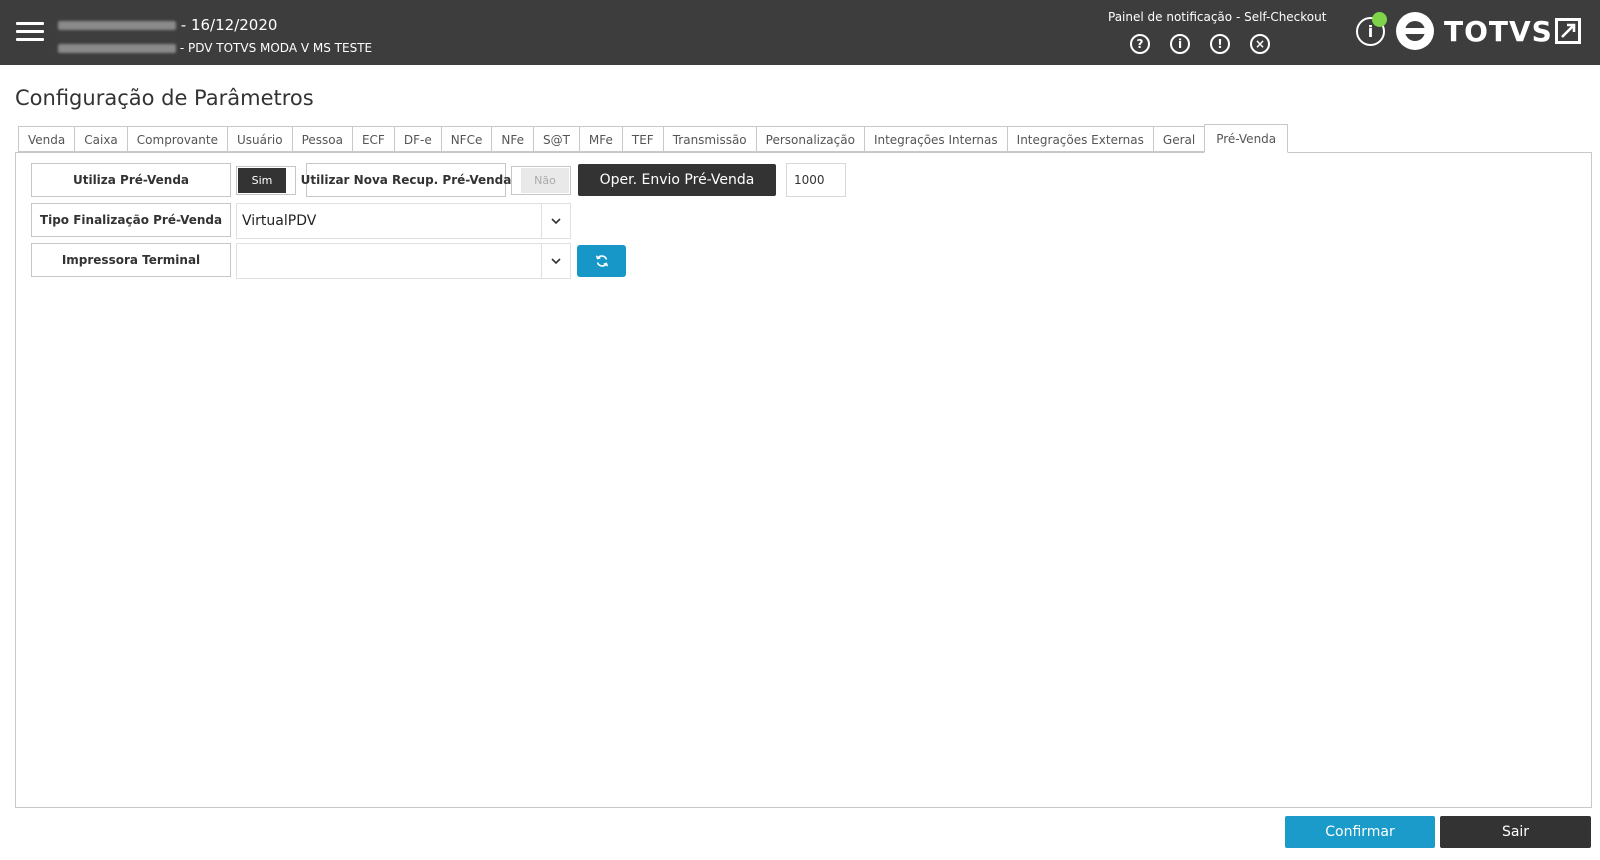 The height and width of the screenshot is (860, 1600). What do you see at coordinates (372, 139) in the screenshot?
I see `tab-ecf: ECF` at bounding box center [372, 139].